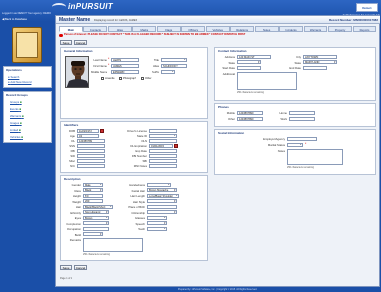 Image resolution: width=381 pixels, height=292 pixels. I want to click on glasses-select, so click(157, 217).